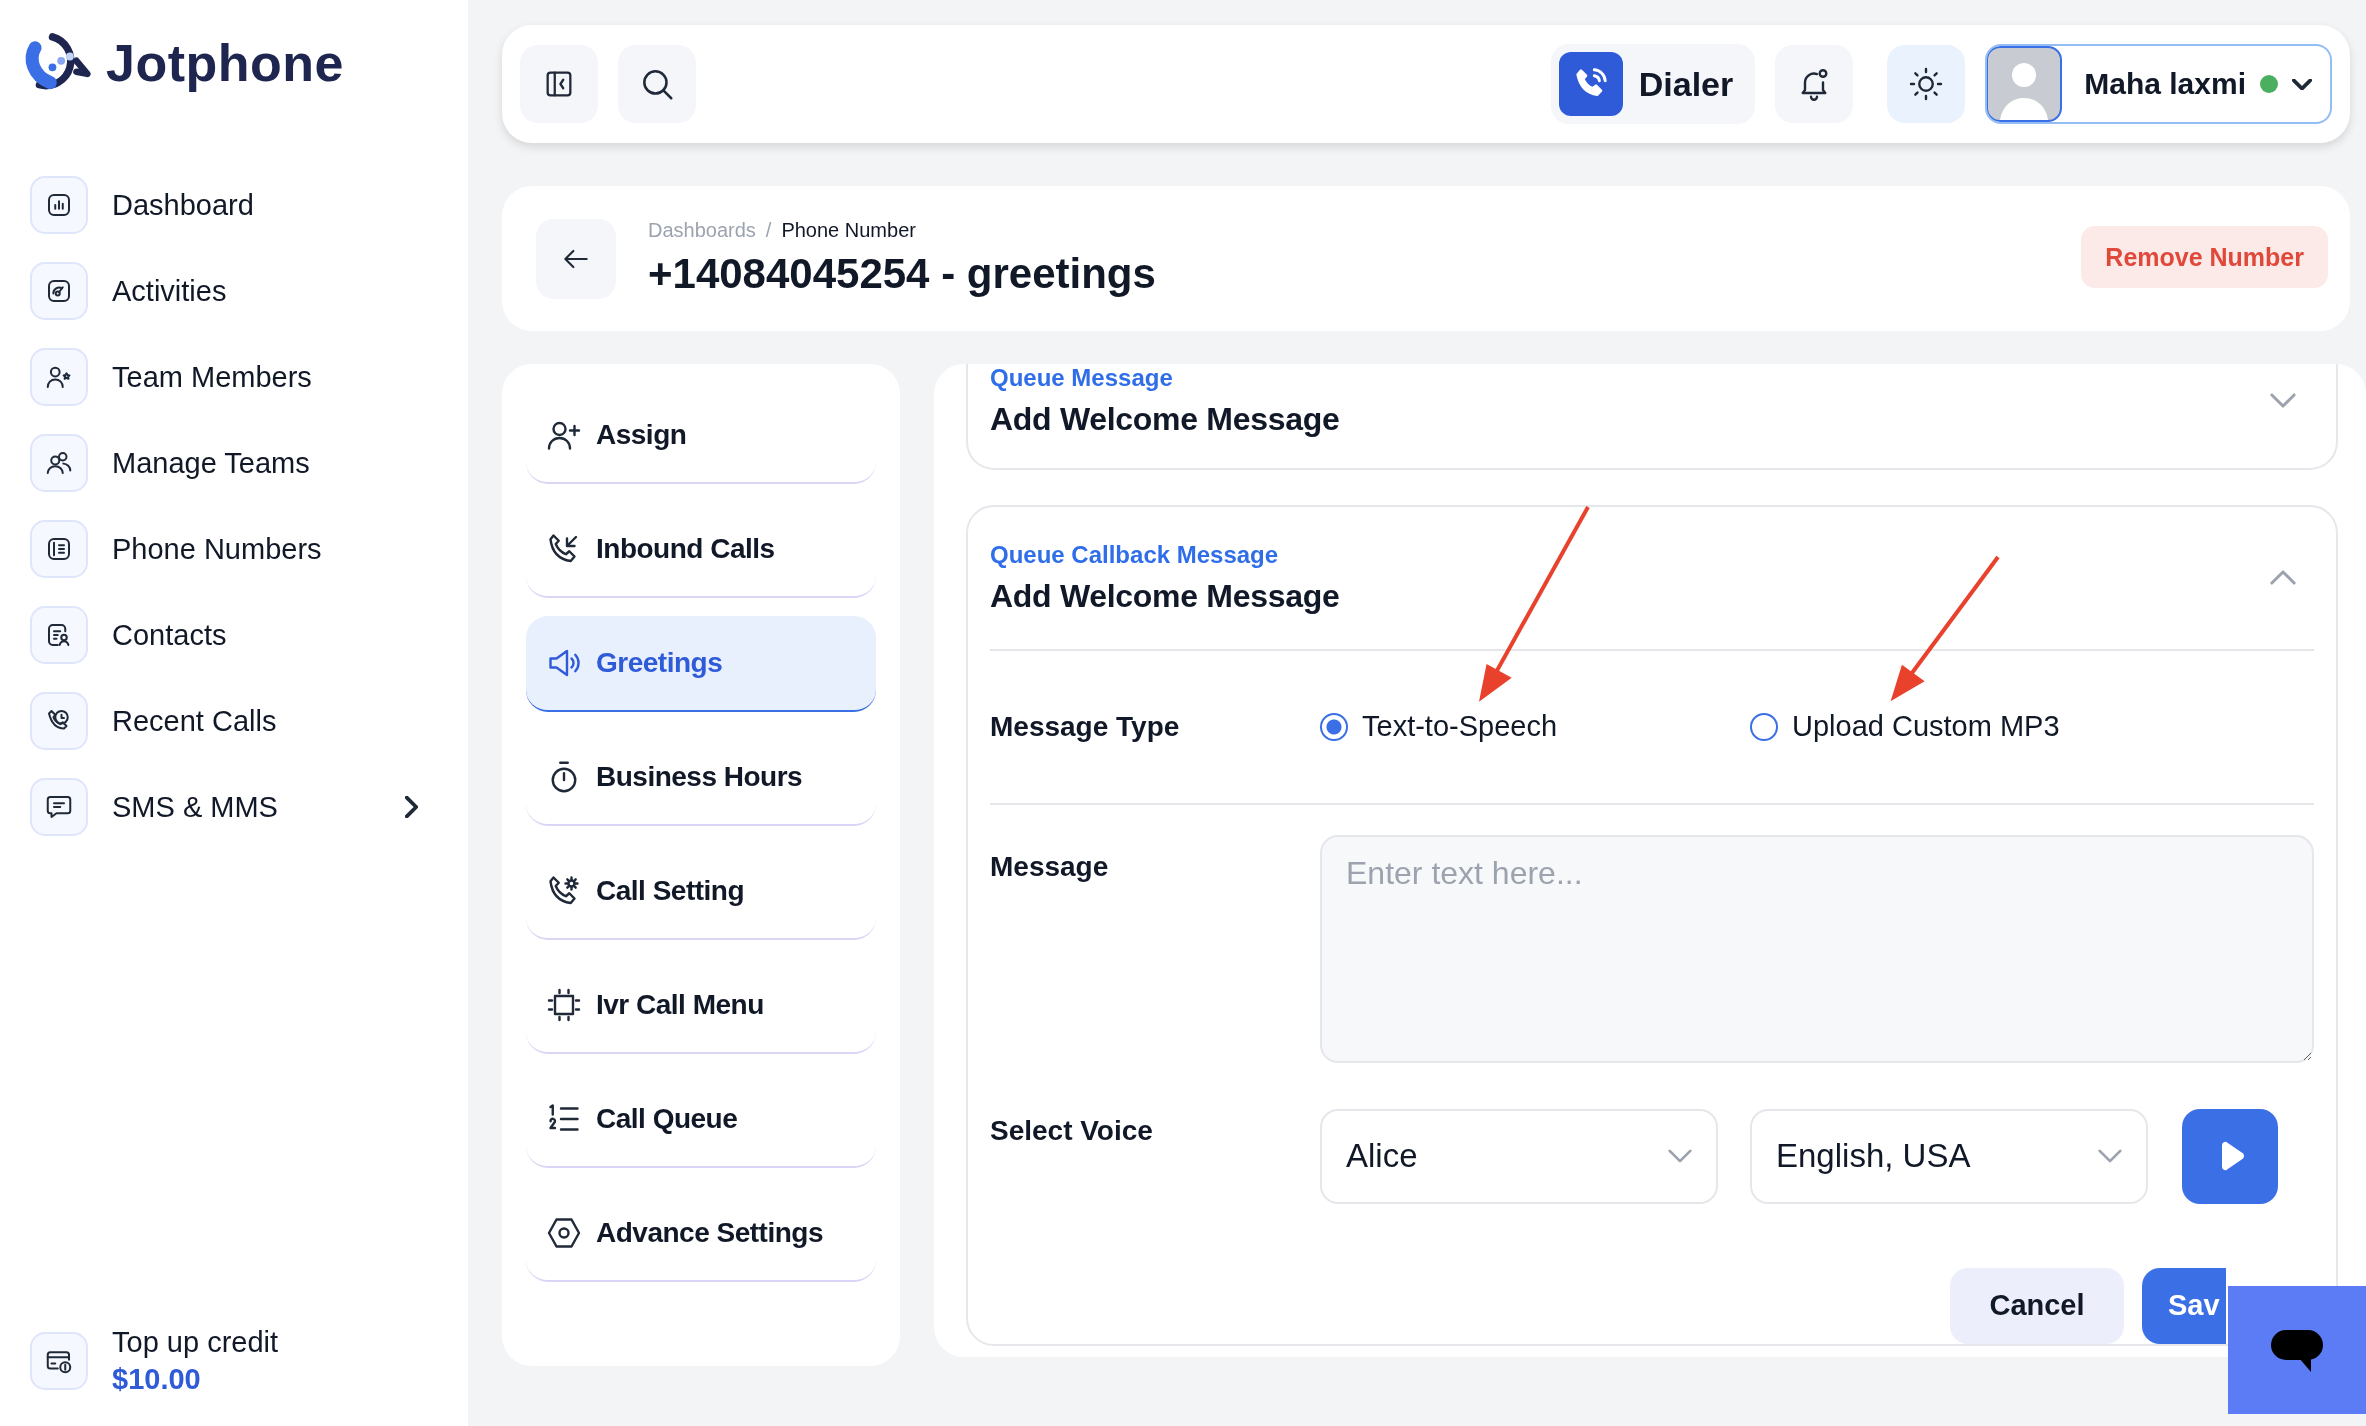 Image resolution: width=2366 pixels, height=1426 pixels. I want to click on save-button: Sav, so click(2184, 1305).